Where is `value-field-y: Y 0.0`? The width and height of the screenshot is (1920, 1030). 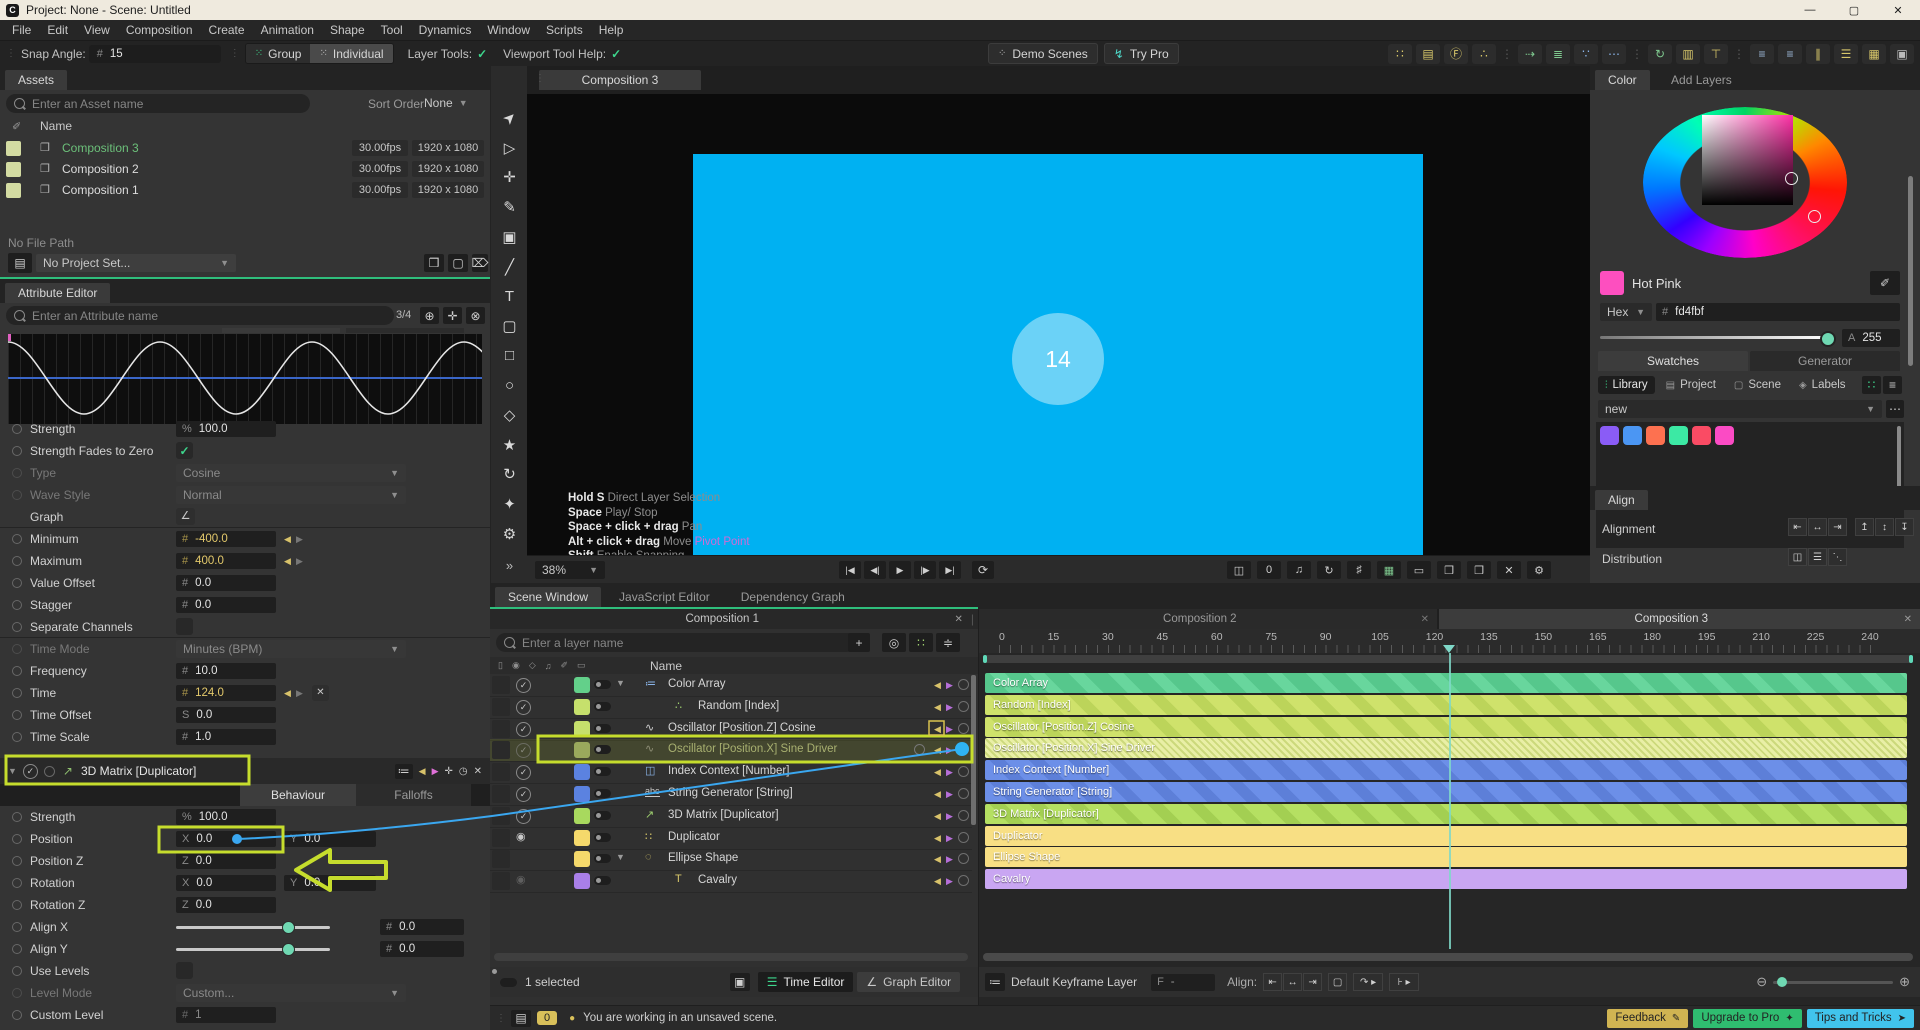 value-field-y: Y 0.0 is located at coordinates (330, 883).